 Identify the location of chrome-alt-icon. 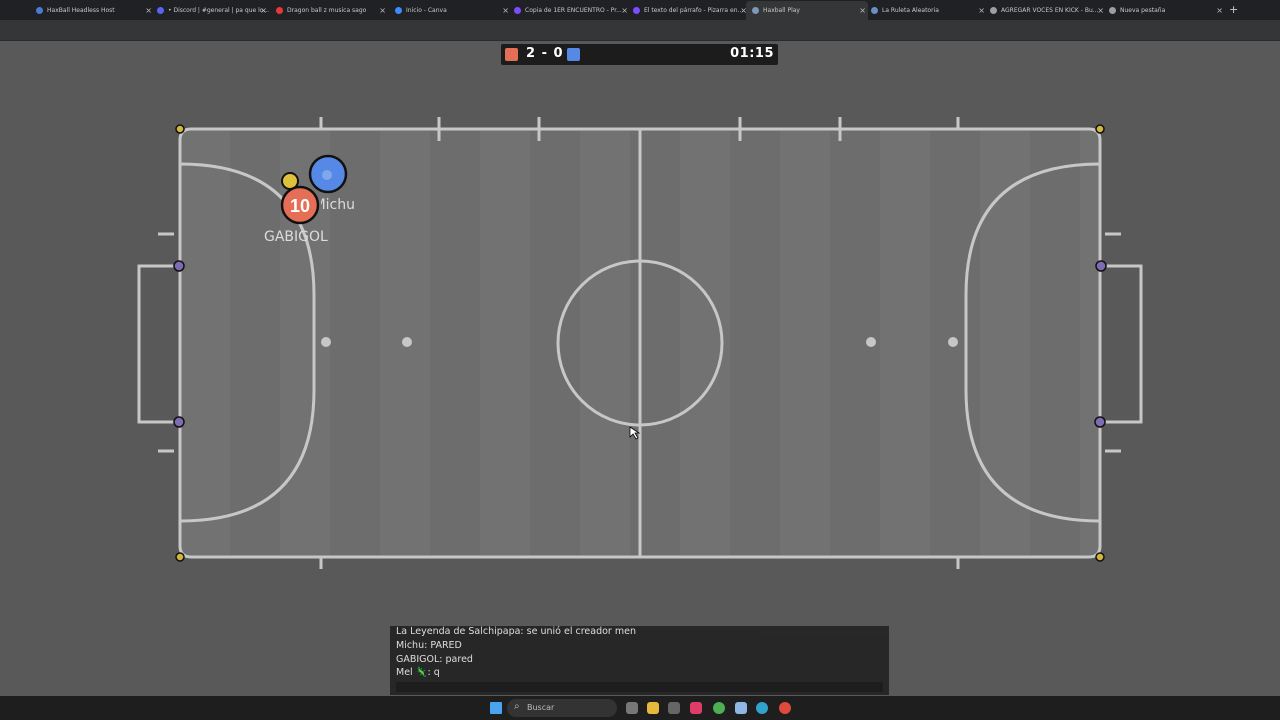
(785, 708).